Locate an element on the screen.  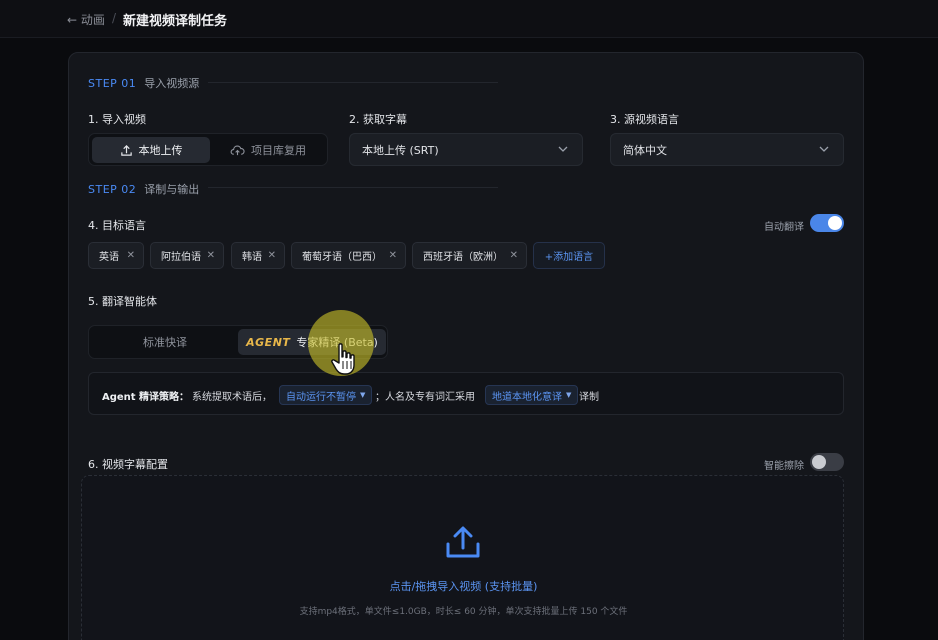
language-chip-portuguese-brazil: 葡萄牙语（巴西） ✕ is located at coordinates (348, 255).